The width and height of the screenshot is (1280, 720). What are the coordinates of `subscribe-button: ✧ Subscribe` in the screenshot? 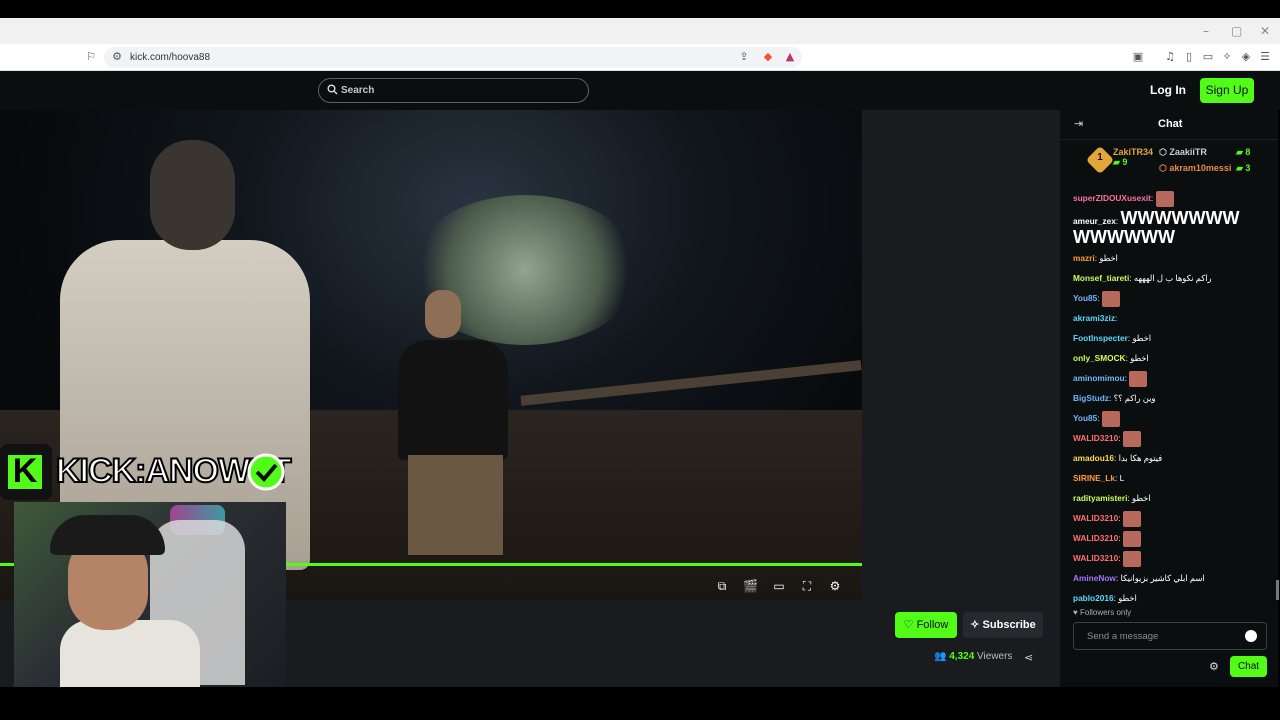 It's located at (1003, 625).